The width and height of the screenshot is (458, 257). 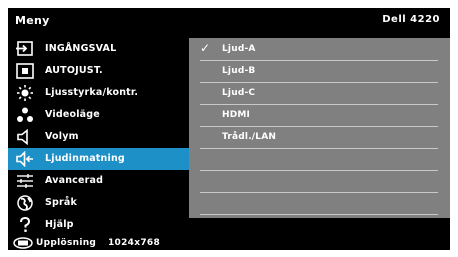 I want to click on menu-item-label: Hjälp, so click(x=59, y=224).